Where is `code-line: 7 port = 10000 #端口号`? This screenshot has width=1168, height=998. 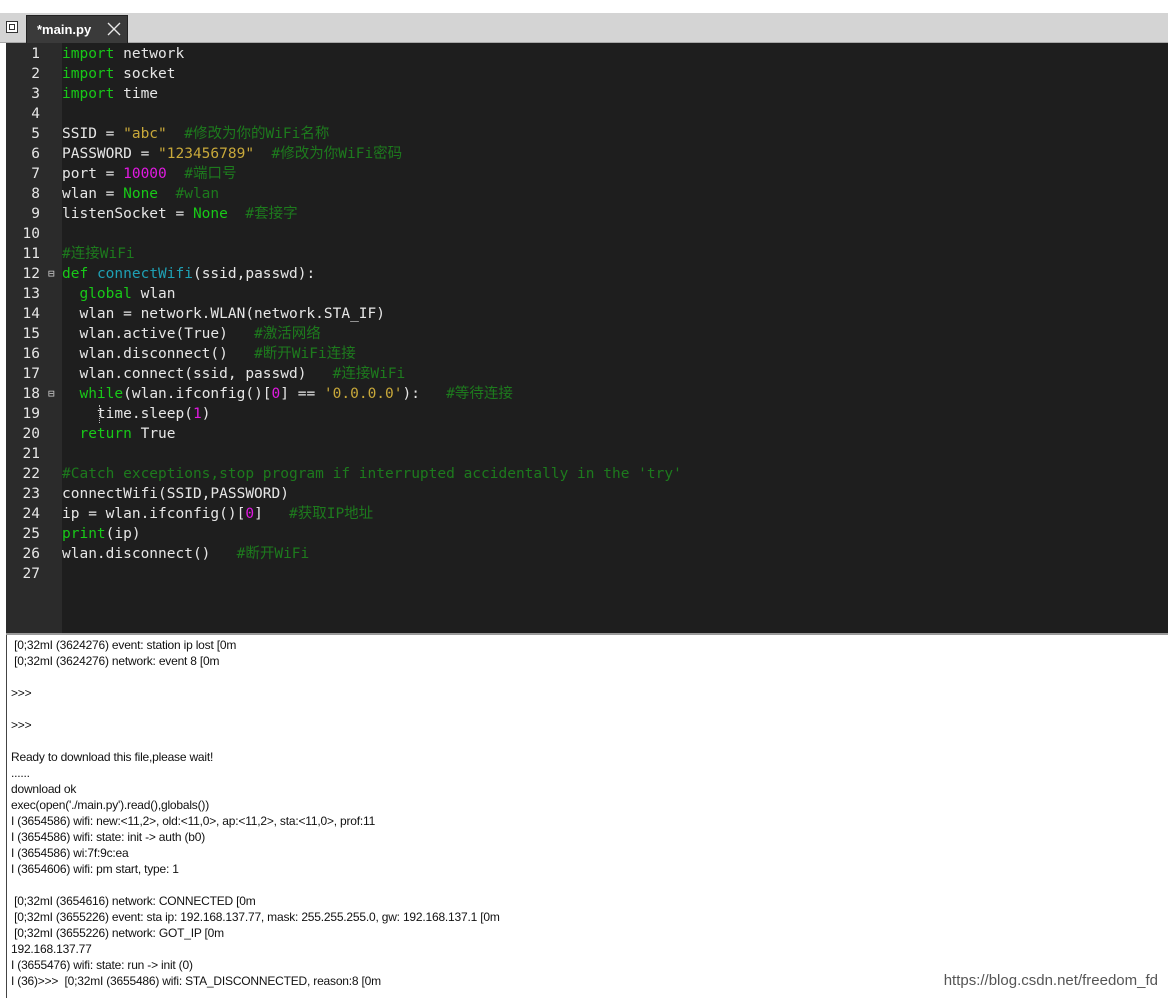 code-line: 7 port = 10000 #端口号 is located at coordinates (587, 174).